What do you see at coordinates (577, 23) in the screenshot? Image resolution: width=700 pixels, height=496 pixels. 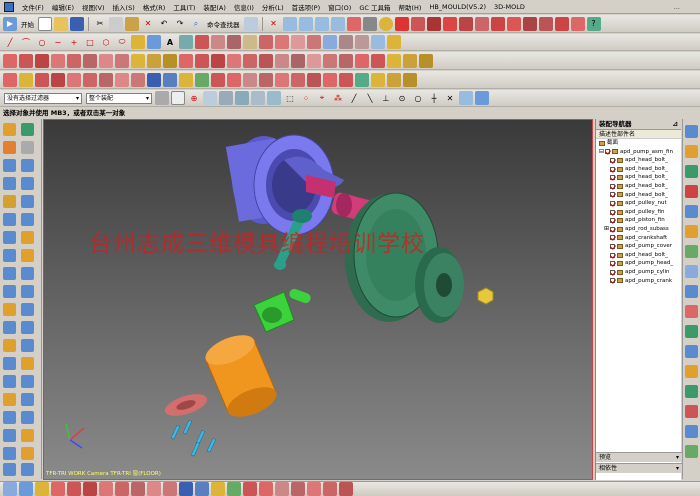 I see `settings-icon` at bounding box center [577, 23].